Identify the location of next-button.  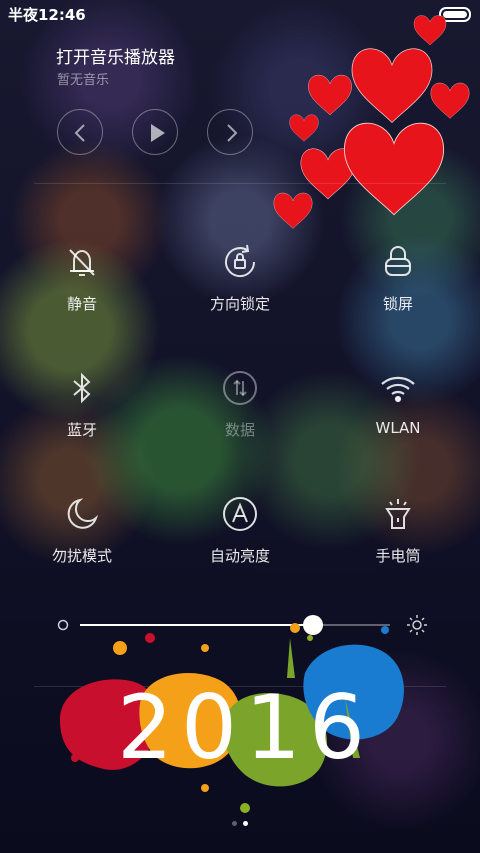
(230, 132).